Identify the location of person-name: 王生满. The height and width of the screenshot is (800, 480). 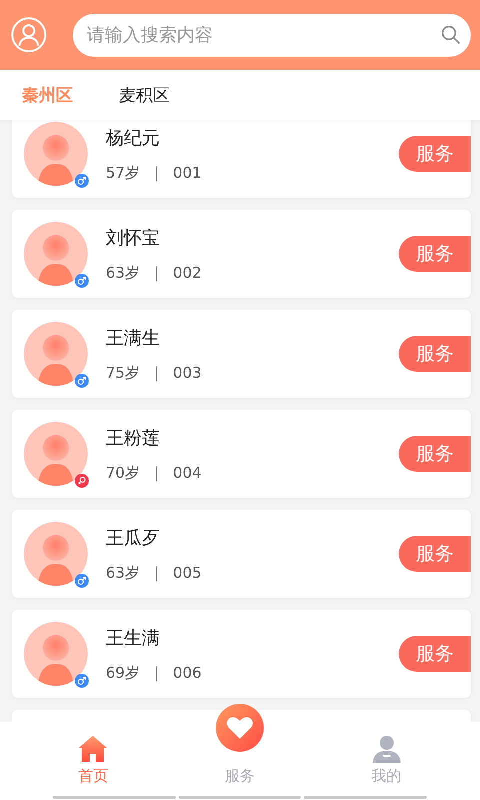
(133, 638).